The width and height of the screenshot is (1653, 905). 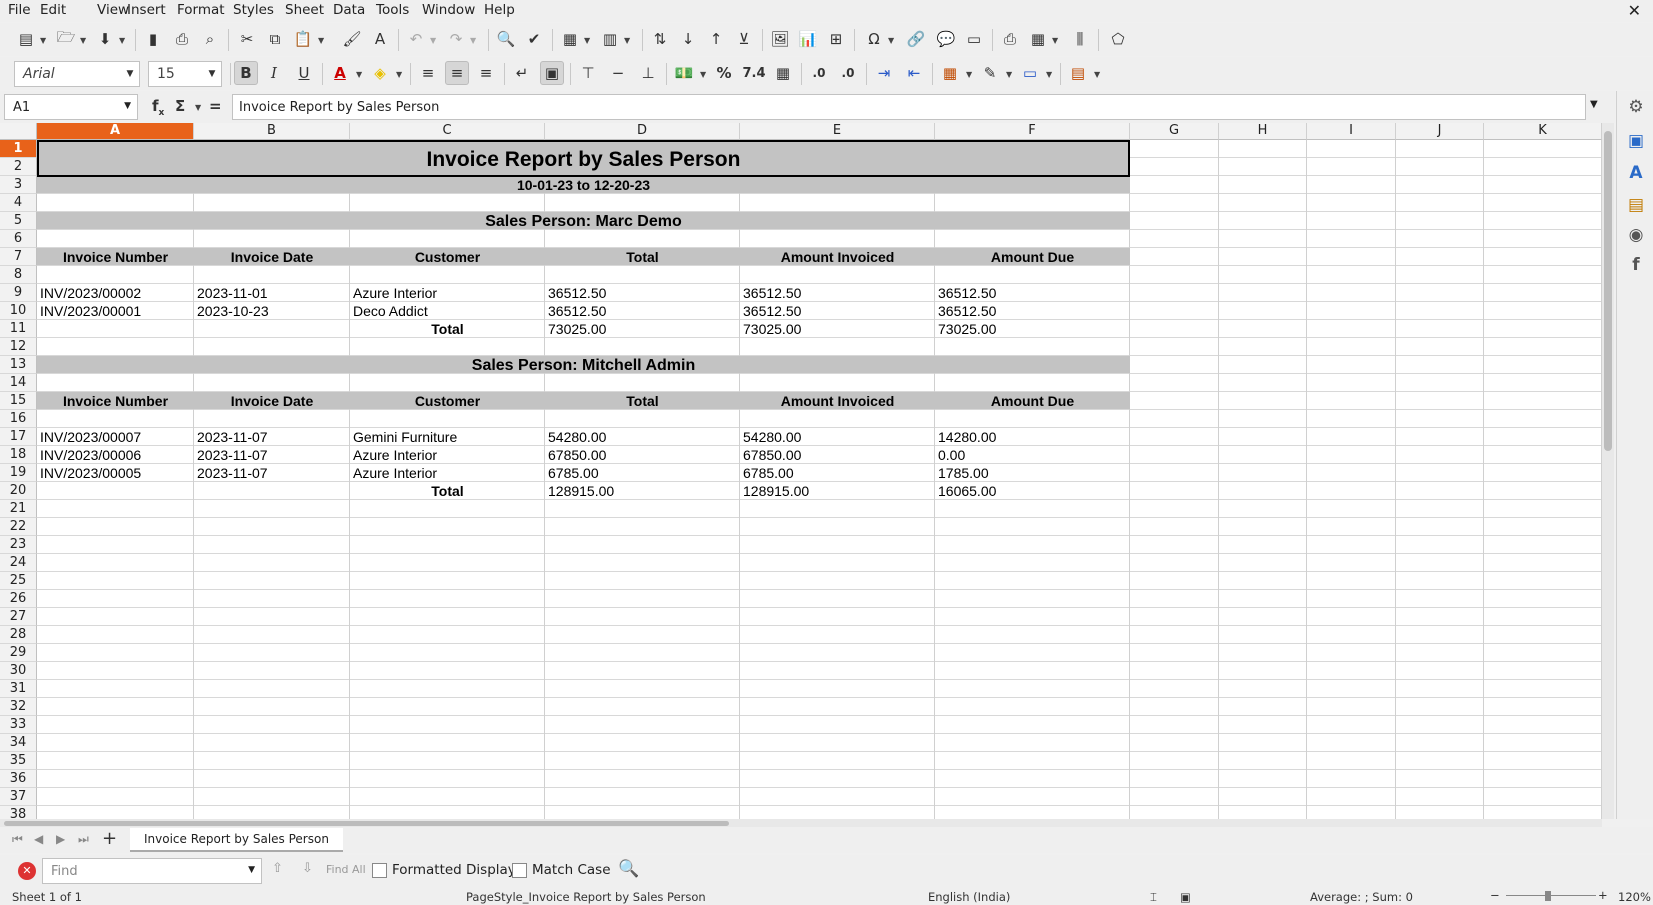 What do you see at coordinates (1636, 266) in the screenshot?
I see `functions-icon: f` at bounding box center [1636, 266].